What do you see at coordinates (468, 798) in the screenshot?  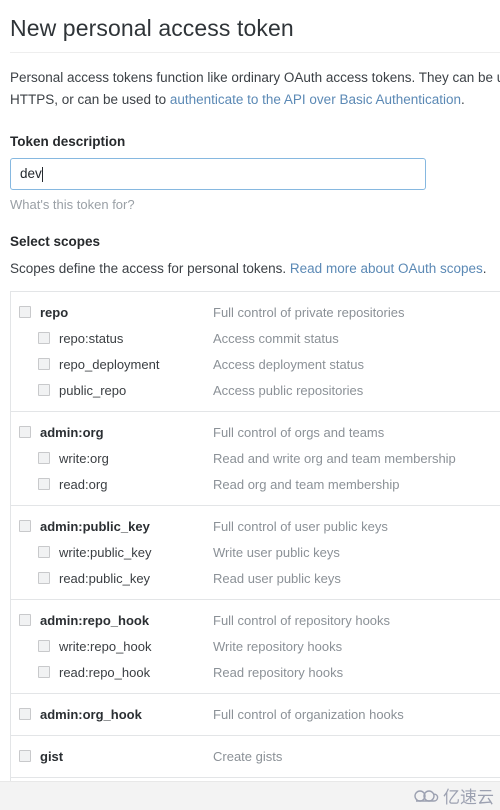 I see `watermark-text: 亿速云` at bounding box center [468, 798].